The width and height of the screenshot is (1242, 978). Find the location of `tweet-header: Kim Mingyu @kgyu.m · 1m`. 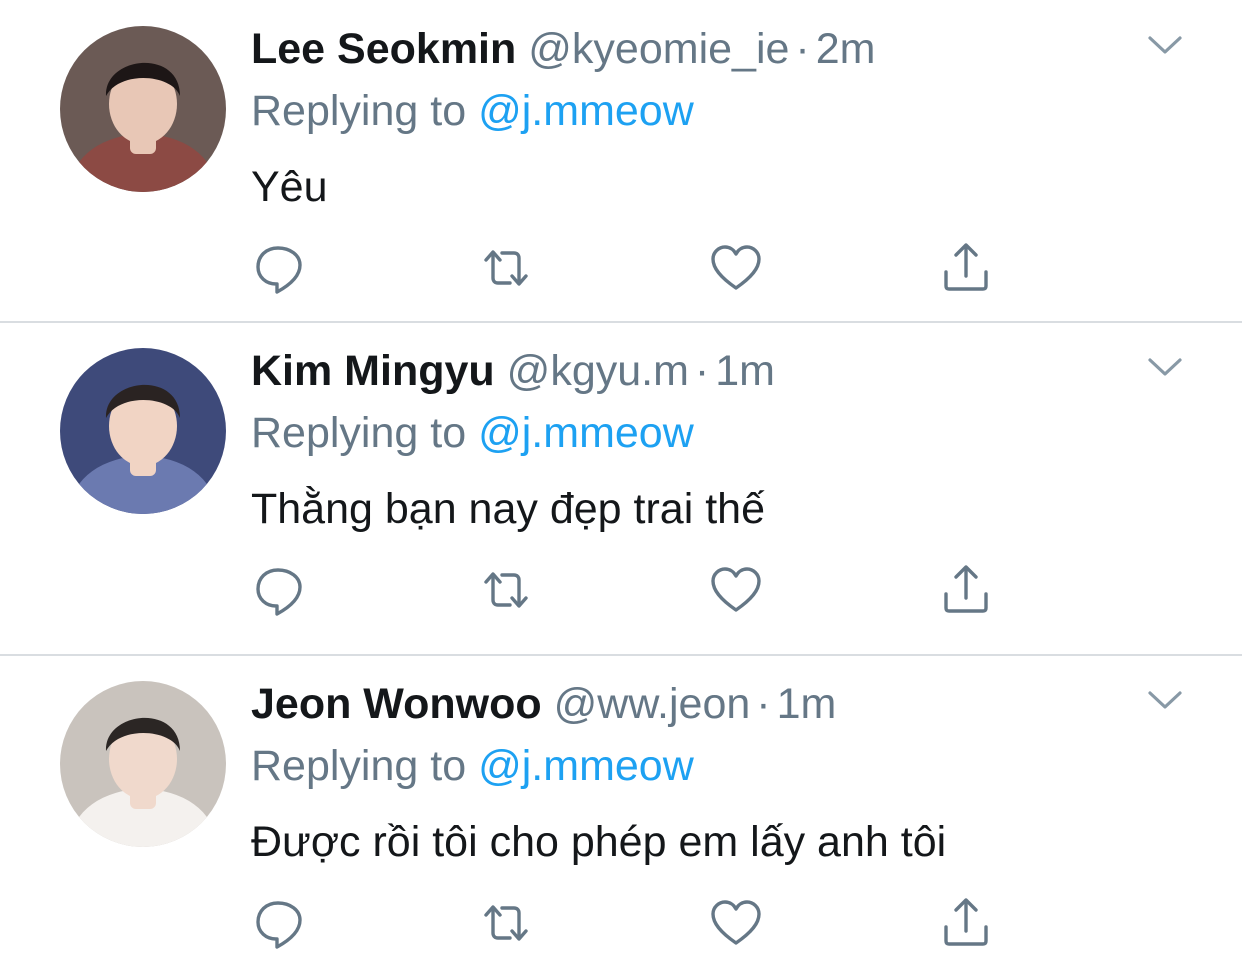

tweet-header: Kim Mingyu @kgyu.m · 1m is located at coordinates (513, 371).